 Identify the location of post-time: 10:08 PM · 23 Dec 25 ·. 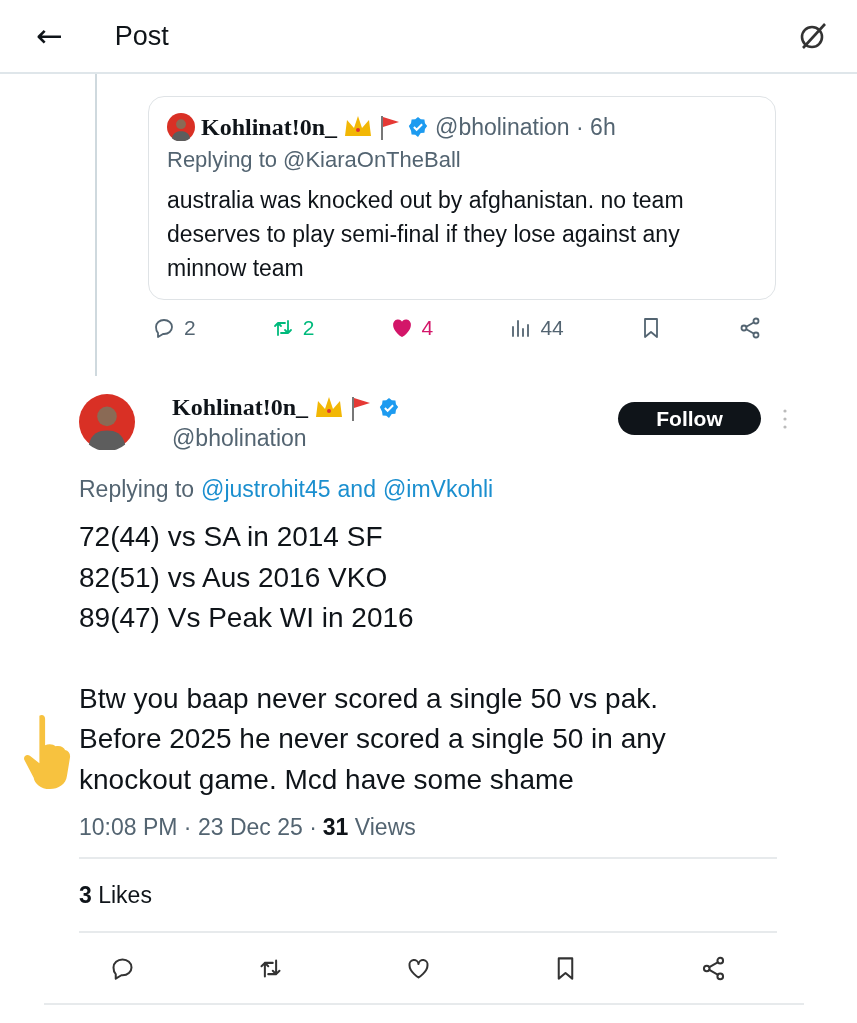
(198, 827).